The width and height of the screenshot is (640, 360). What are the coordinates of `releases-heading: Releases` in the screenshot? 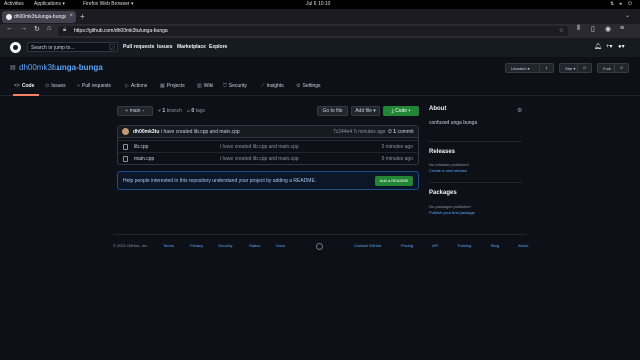 It's located at (442, 152).